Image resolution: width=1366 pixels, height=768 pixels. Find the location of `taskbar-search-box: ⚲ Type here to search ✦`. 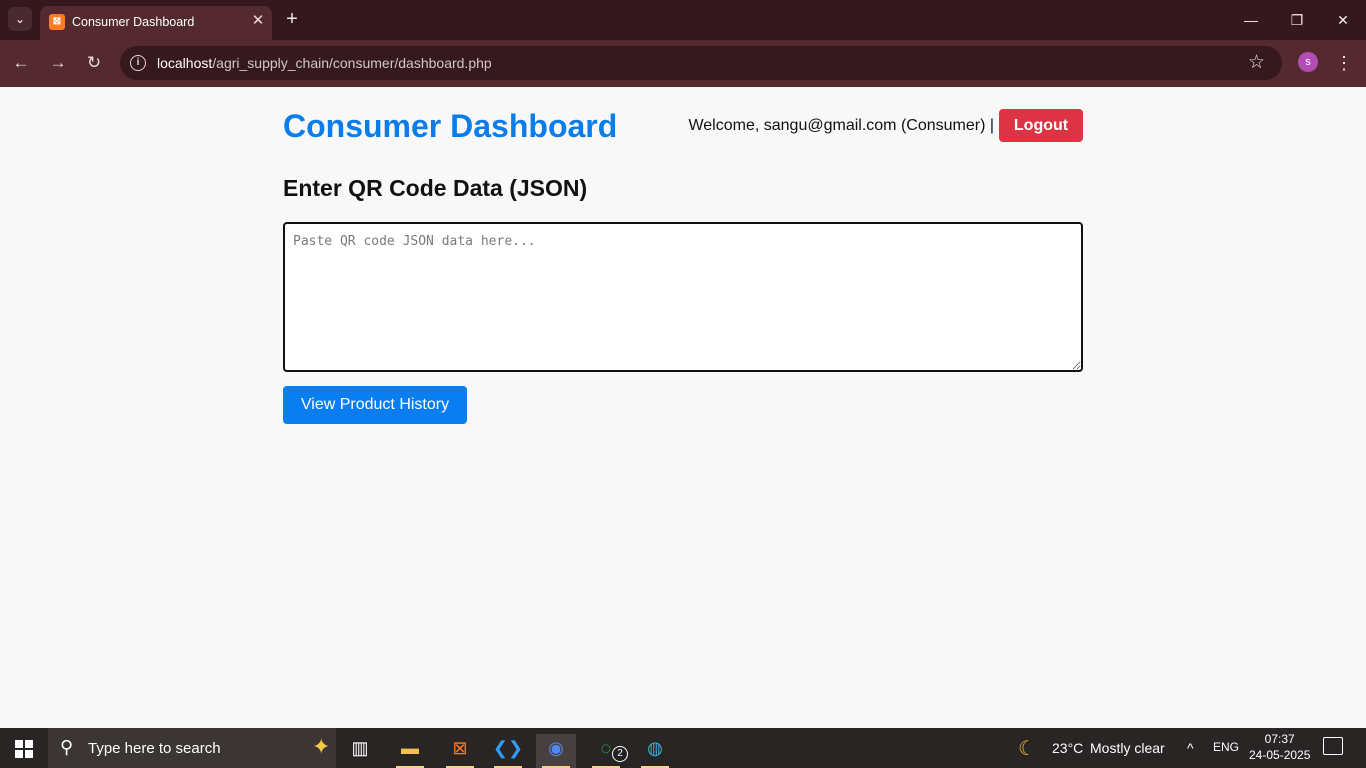

taskbar-search-box: ⚲ Type here to search ✦ is located at coordinates (192, 748).